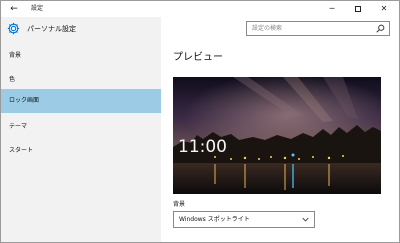 This screenshot has width=400, height=243. I want to click on maximize-button, so click(358, 9).